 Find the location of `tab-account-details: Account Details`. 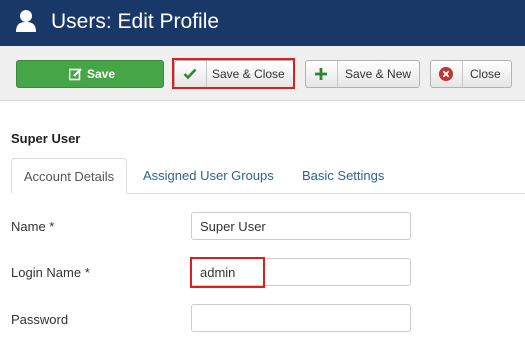

tab-account-details: Account Details is located at coordinates (69, 176).